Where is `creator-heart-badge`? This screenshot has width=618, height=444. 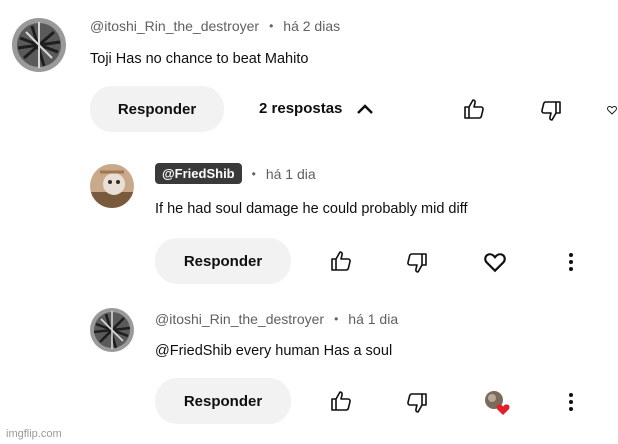 creator-heart-badge is located at coordinates (497, 403).